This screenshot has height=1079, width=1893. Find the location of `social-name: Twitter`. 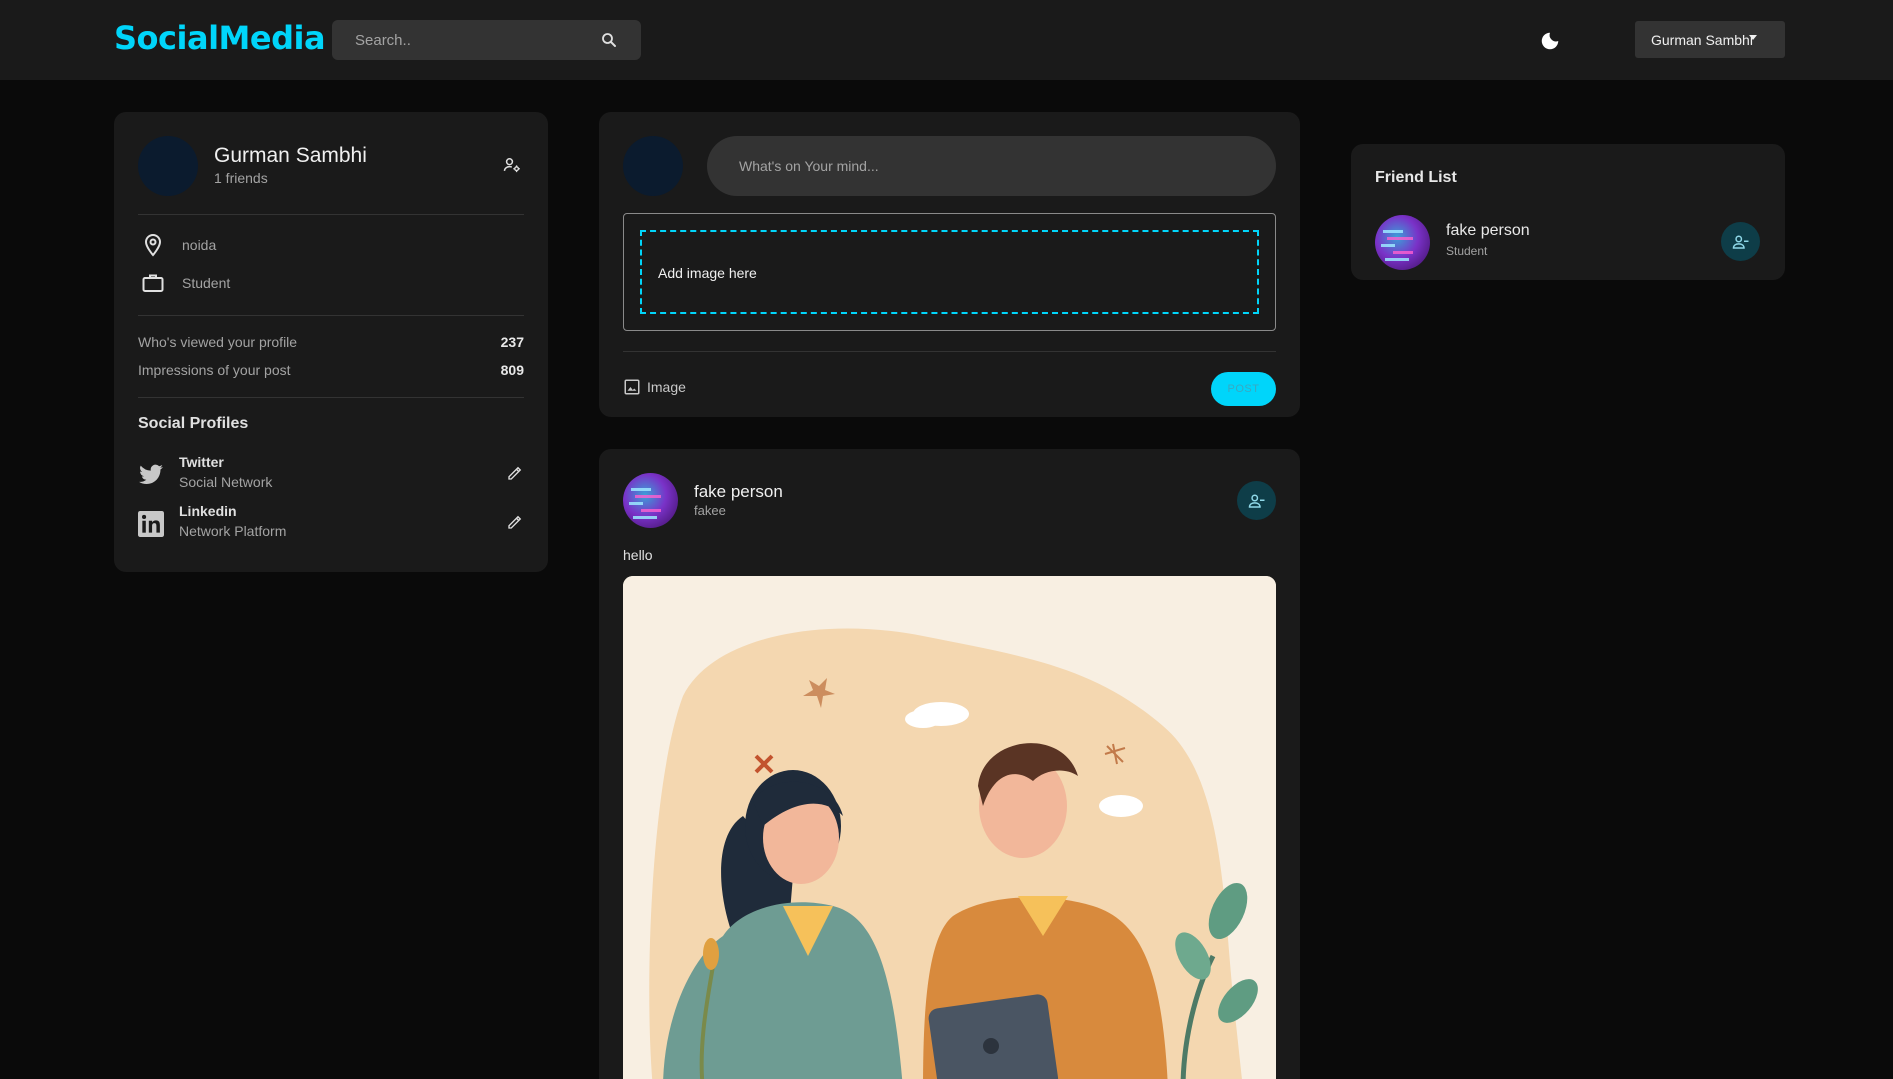

social-name: Twitter is located at coordinates (201, 462).